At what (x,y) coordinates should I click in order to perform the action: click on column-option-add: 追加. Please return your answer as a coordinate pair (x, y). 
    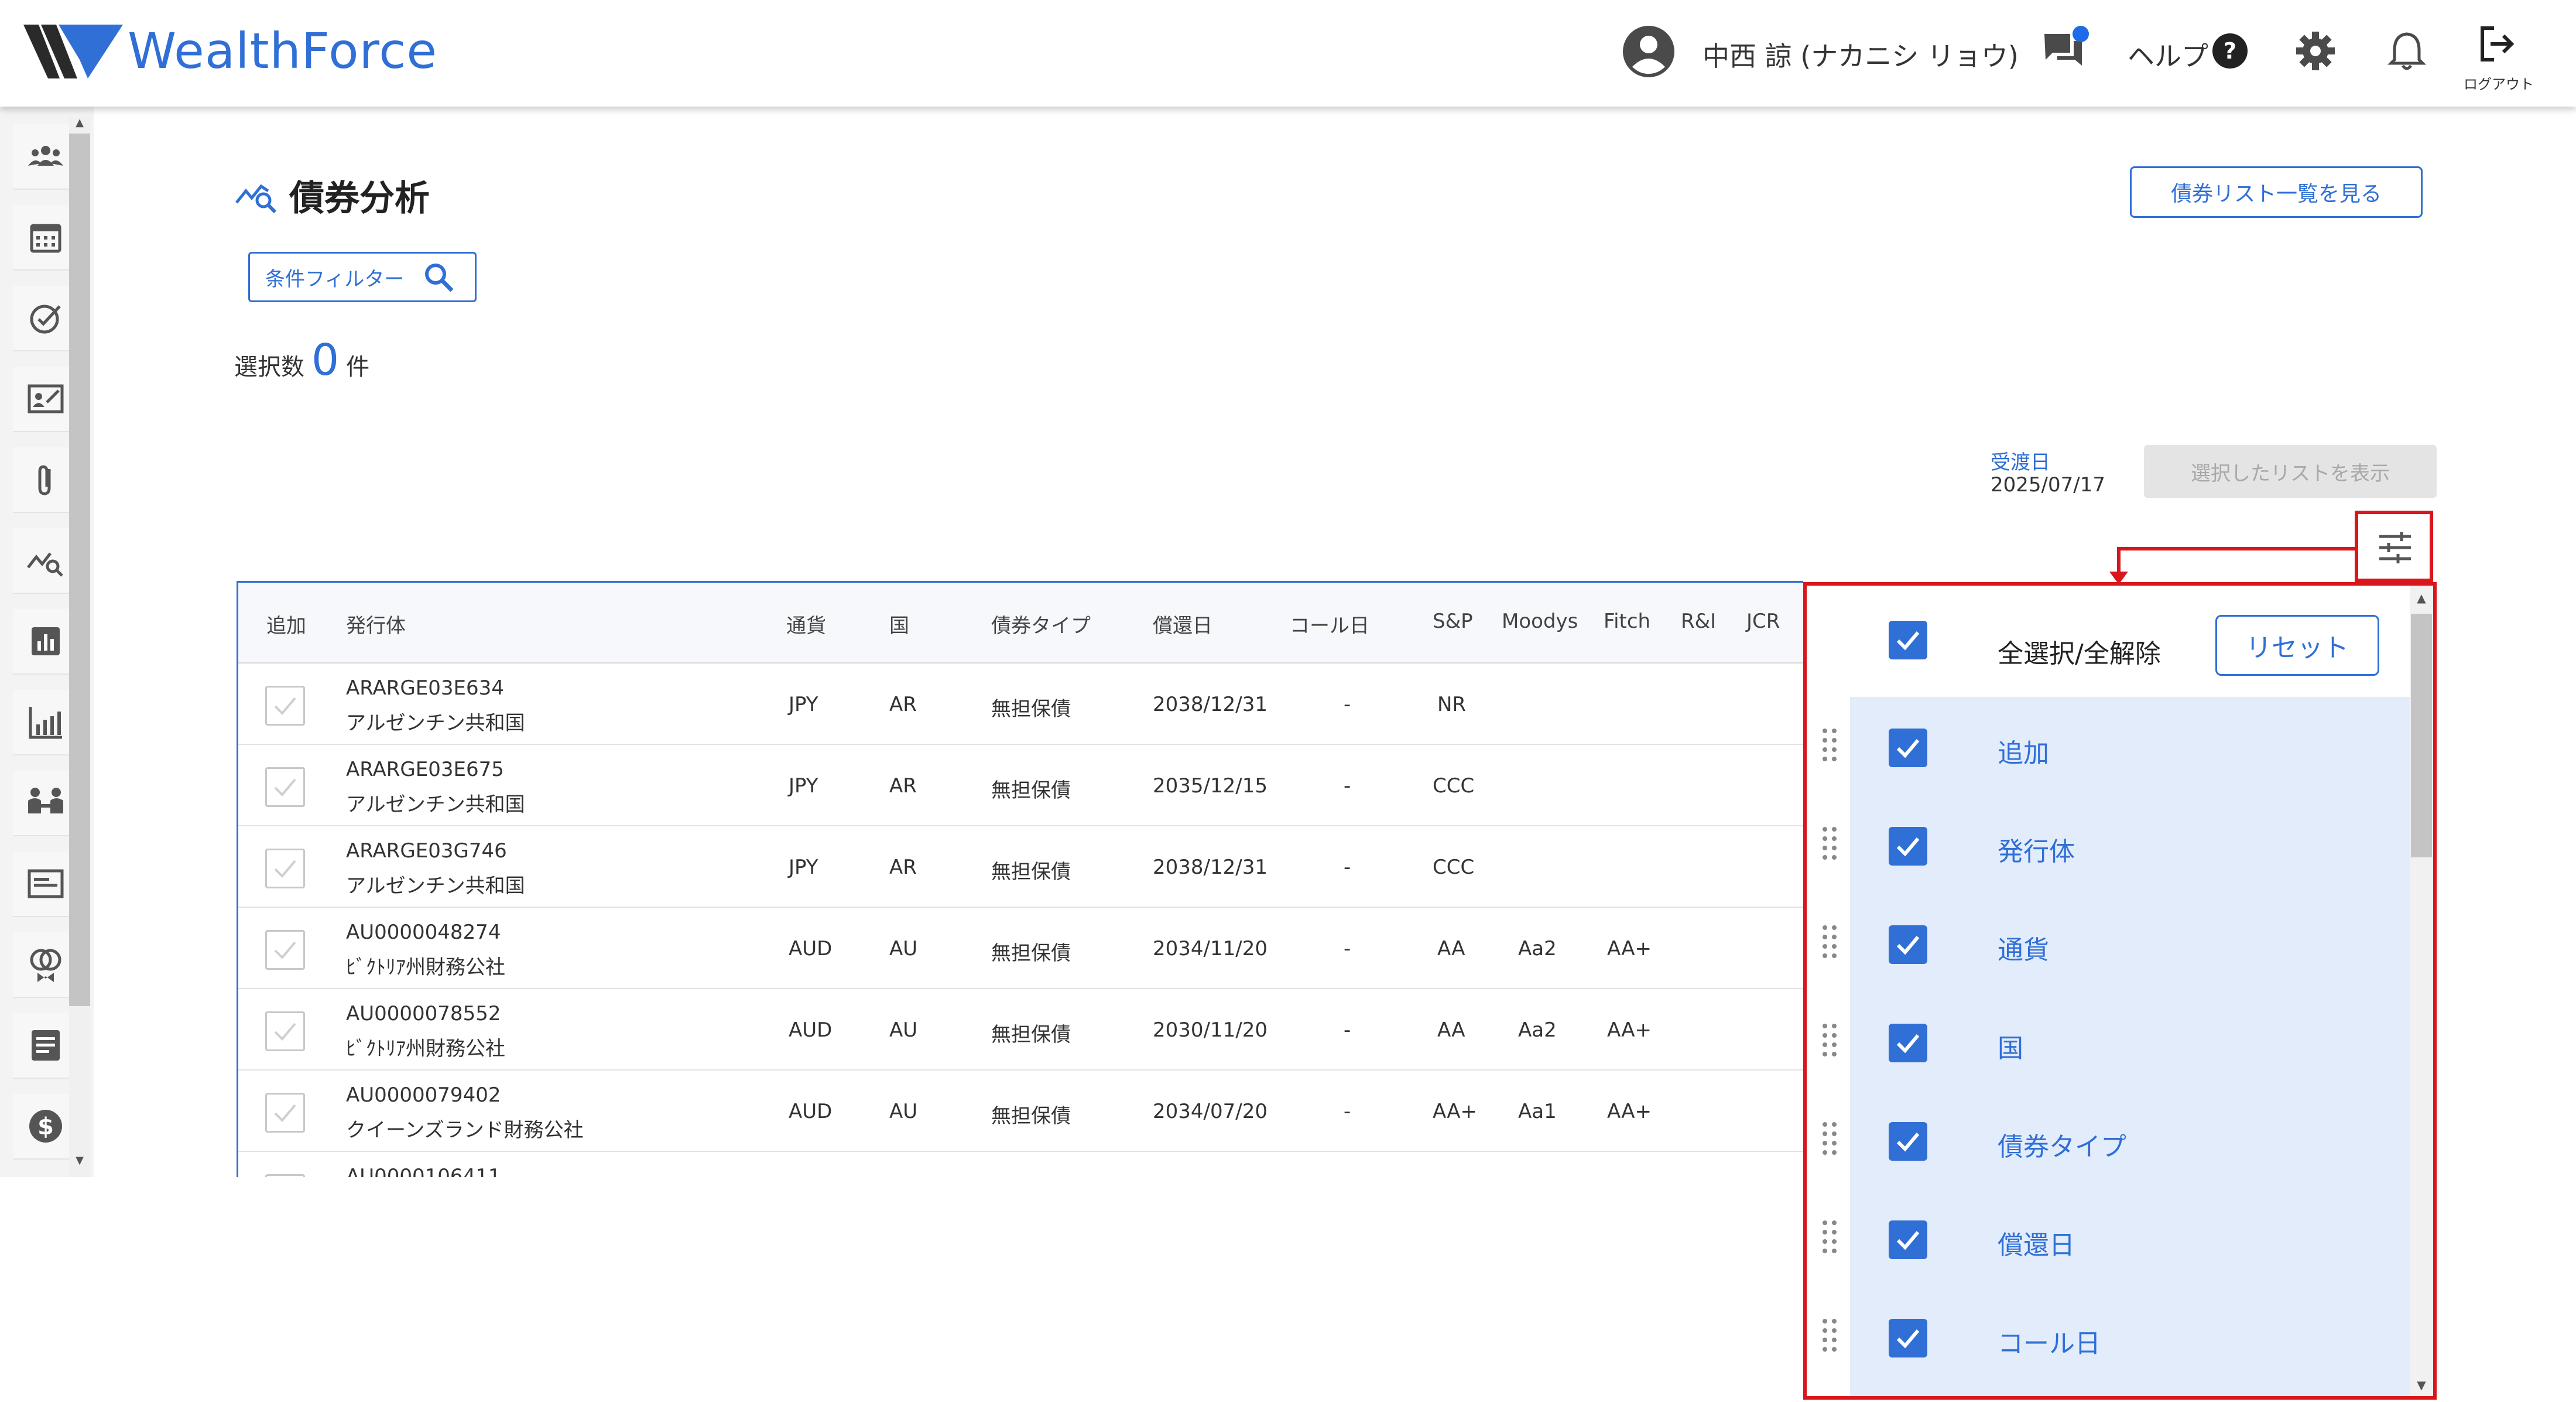
    Looking at the image, I should click on (2108, 746).